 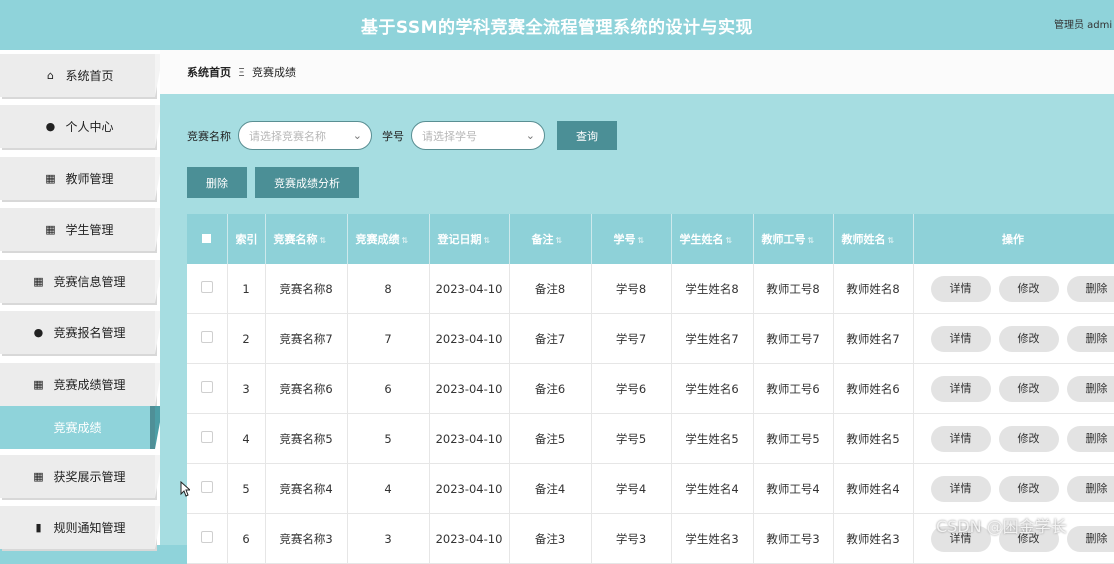 What do you see at coordinates (873, 239) in the screenshot?
I see `column-header: 教师姓名⇅` at bounding box center [873, 239].